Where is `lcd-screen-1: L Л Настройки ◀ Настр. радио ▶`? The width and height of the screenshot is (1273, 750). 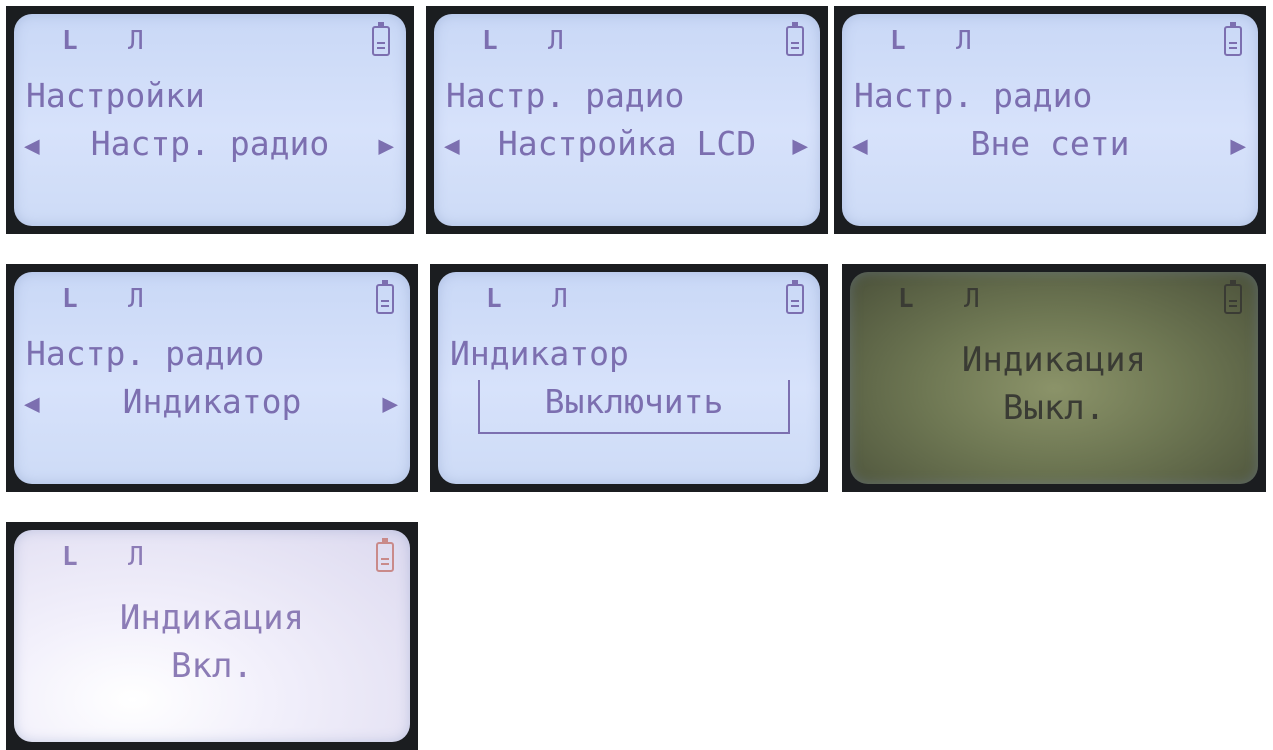 lcd-screen-1: L Л Настройки ◀ Настр. радио ▶ is located at coordinates (210, 120).